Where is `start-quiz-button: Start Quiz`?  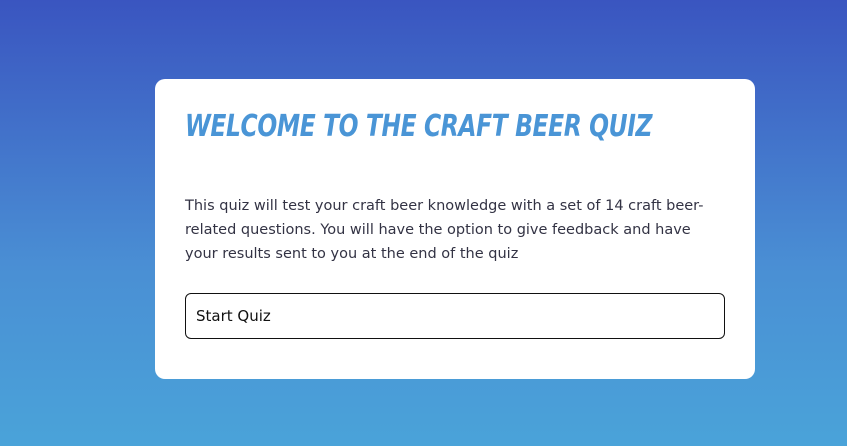 start-quiz-button: Start Quiz is located at coordinates (455, 316).